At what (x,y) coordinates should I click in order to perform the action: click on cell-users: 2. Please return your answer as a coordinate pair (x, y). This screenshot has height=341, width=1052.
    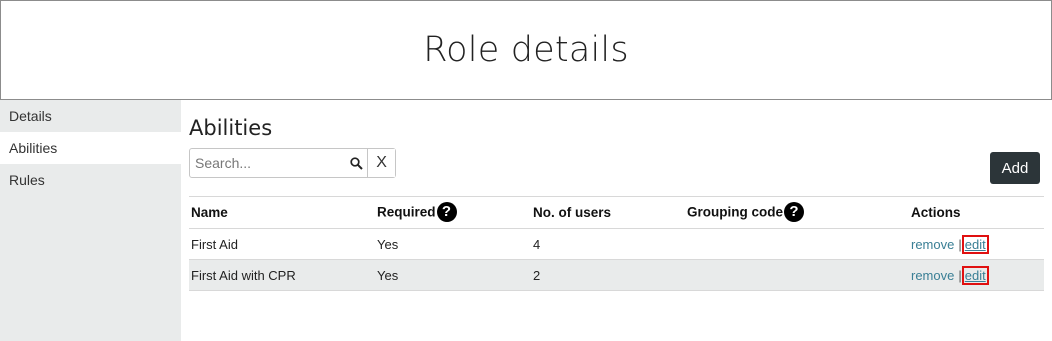
    Looking at the image, I should click on (537, 275).